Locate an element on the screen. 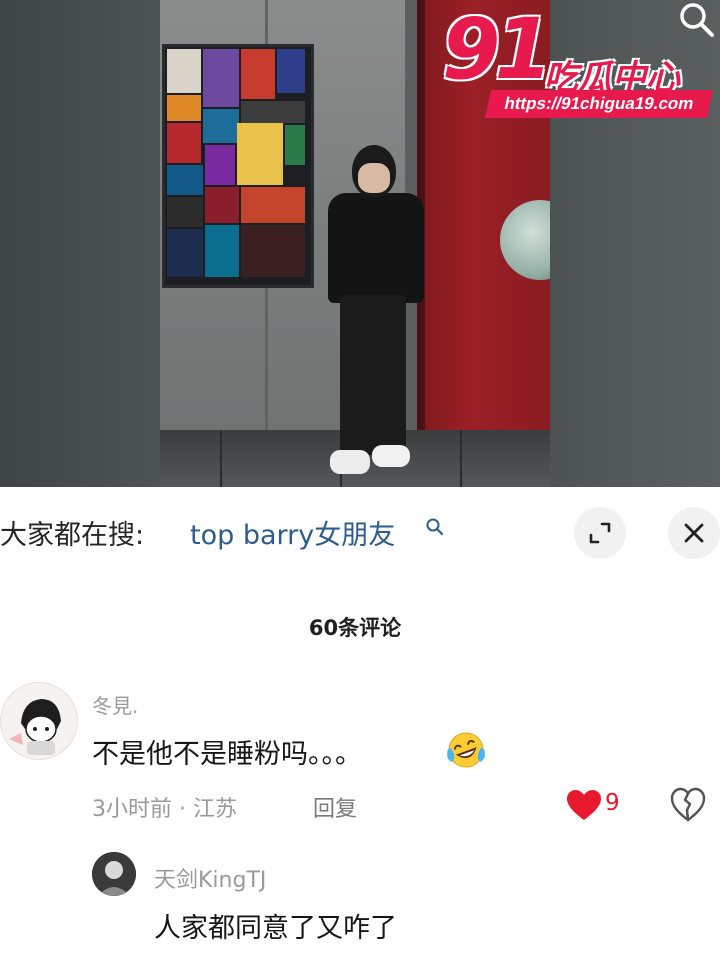 The image size is (720, 960). expand-icon is located at coordinates (600, 533).